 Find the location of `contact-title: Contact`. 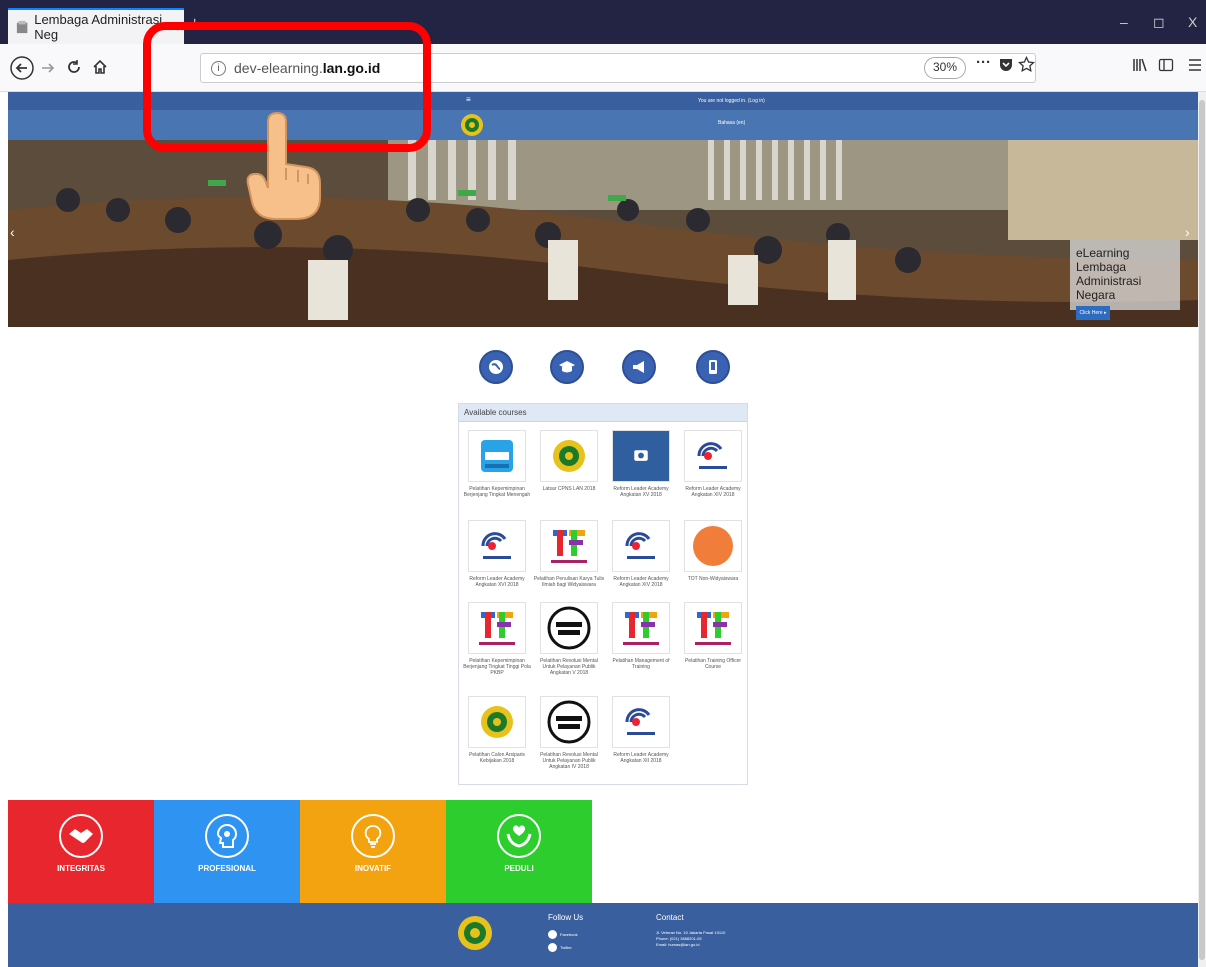

contact-title: Contact is located at coordinates (670, 917).